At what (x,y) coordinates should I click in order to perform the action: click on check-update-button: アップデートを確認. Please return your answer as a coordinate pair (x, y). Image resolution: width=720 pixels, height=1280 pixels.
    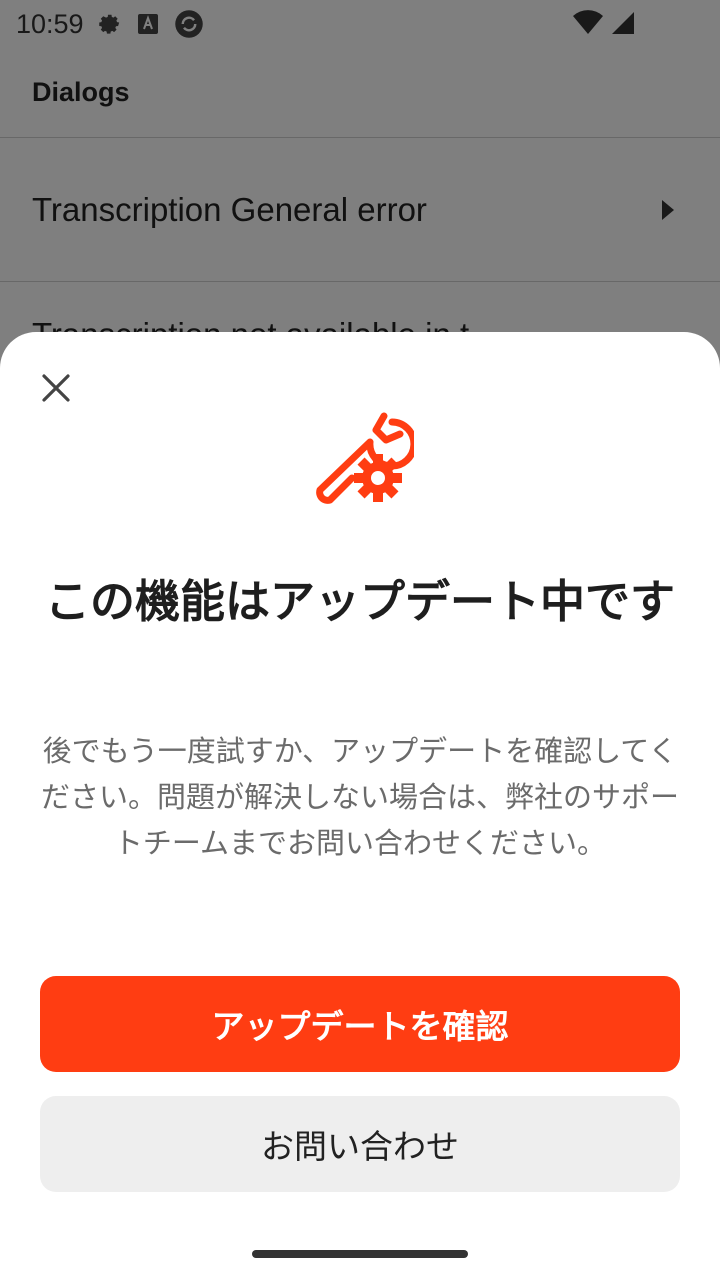
    Looking at the image, I should click on (360, 1024).